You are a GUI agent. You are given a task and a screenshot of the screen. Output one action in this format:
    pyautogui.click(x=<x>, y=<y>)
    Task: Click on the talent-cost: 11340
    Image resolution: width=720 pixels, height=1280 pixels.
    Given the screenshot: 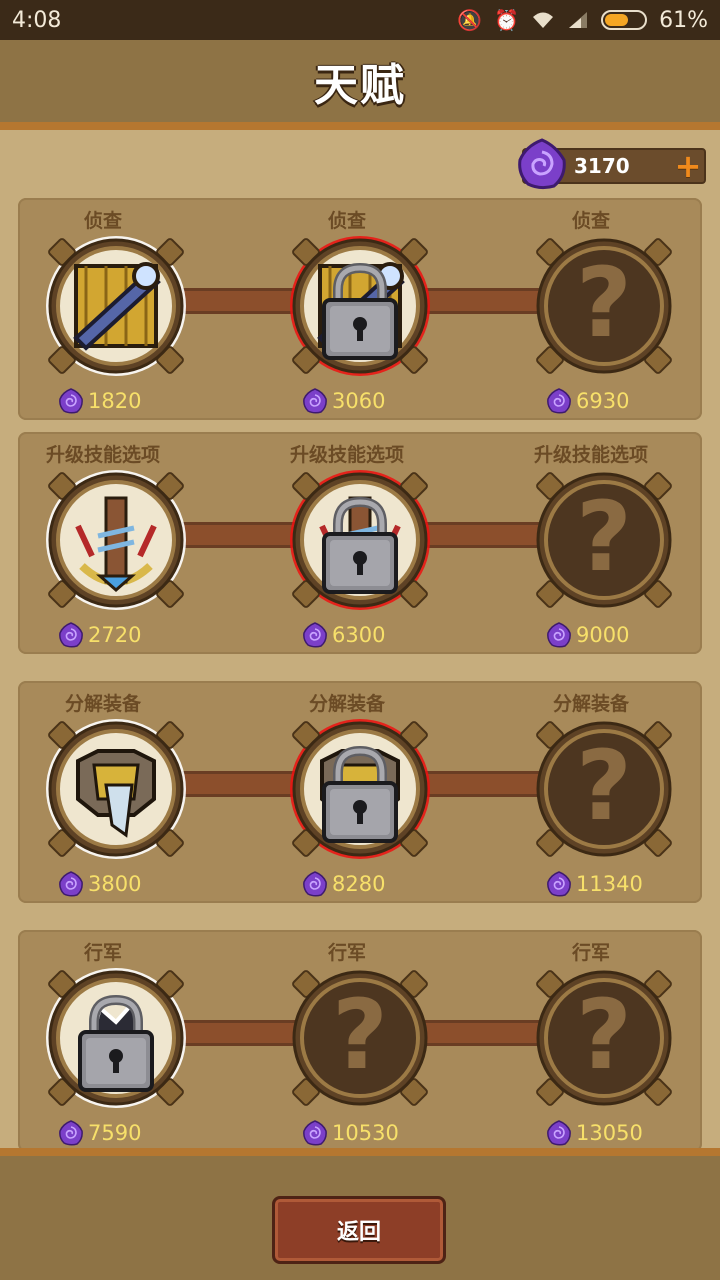 What is the action you would take?
    pyautogui.click(x=594, y=884)
    